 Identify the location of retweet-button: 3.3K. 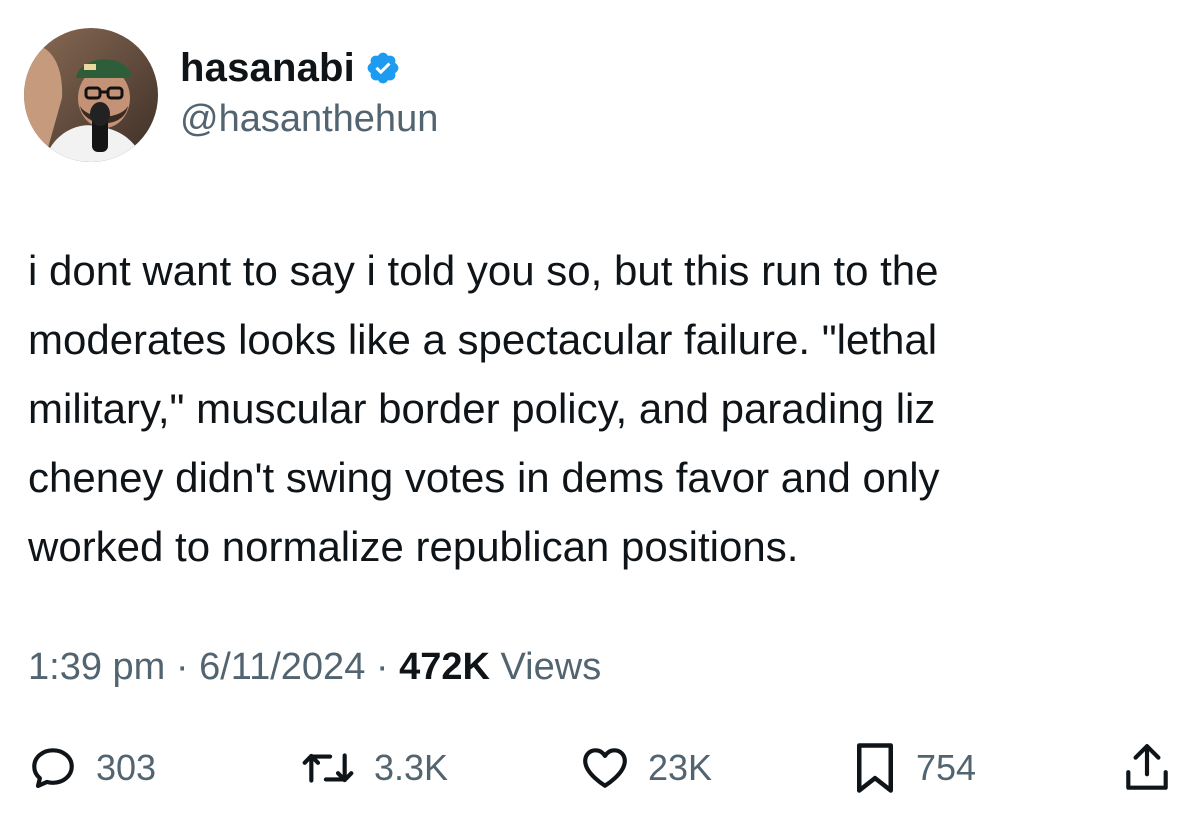
(374, 768).